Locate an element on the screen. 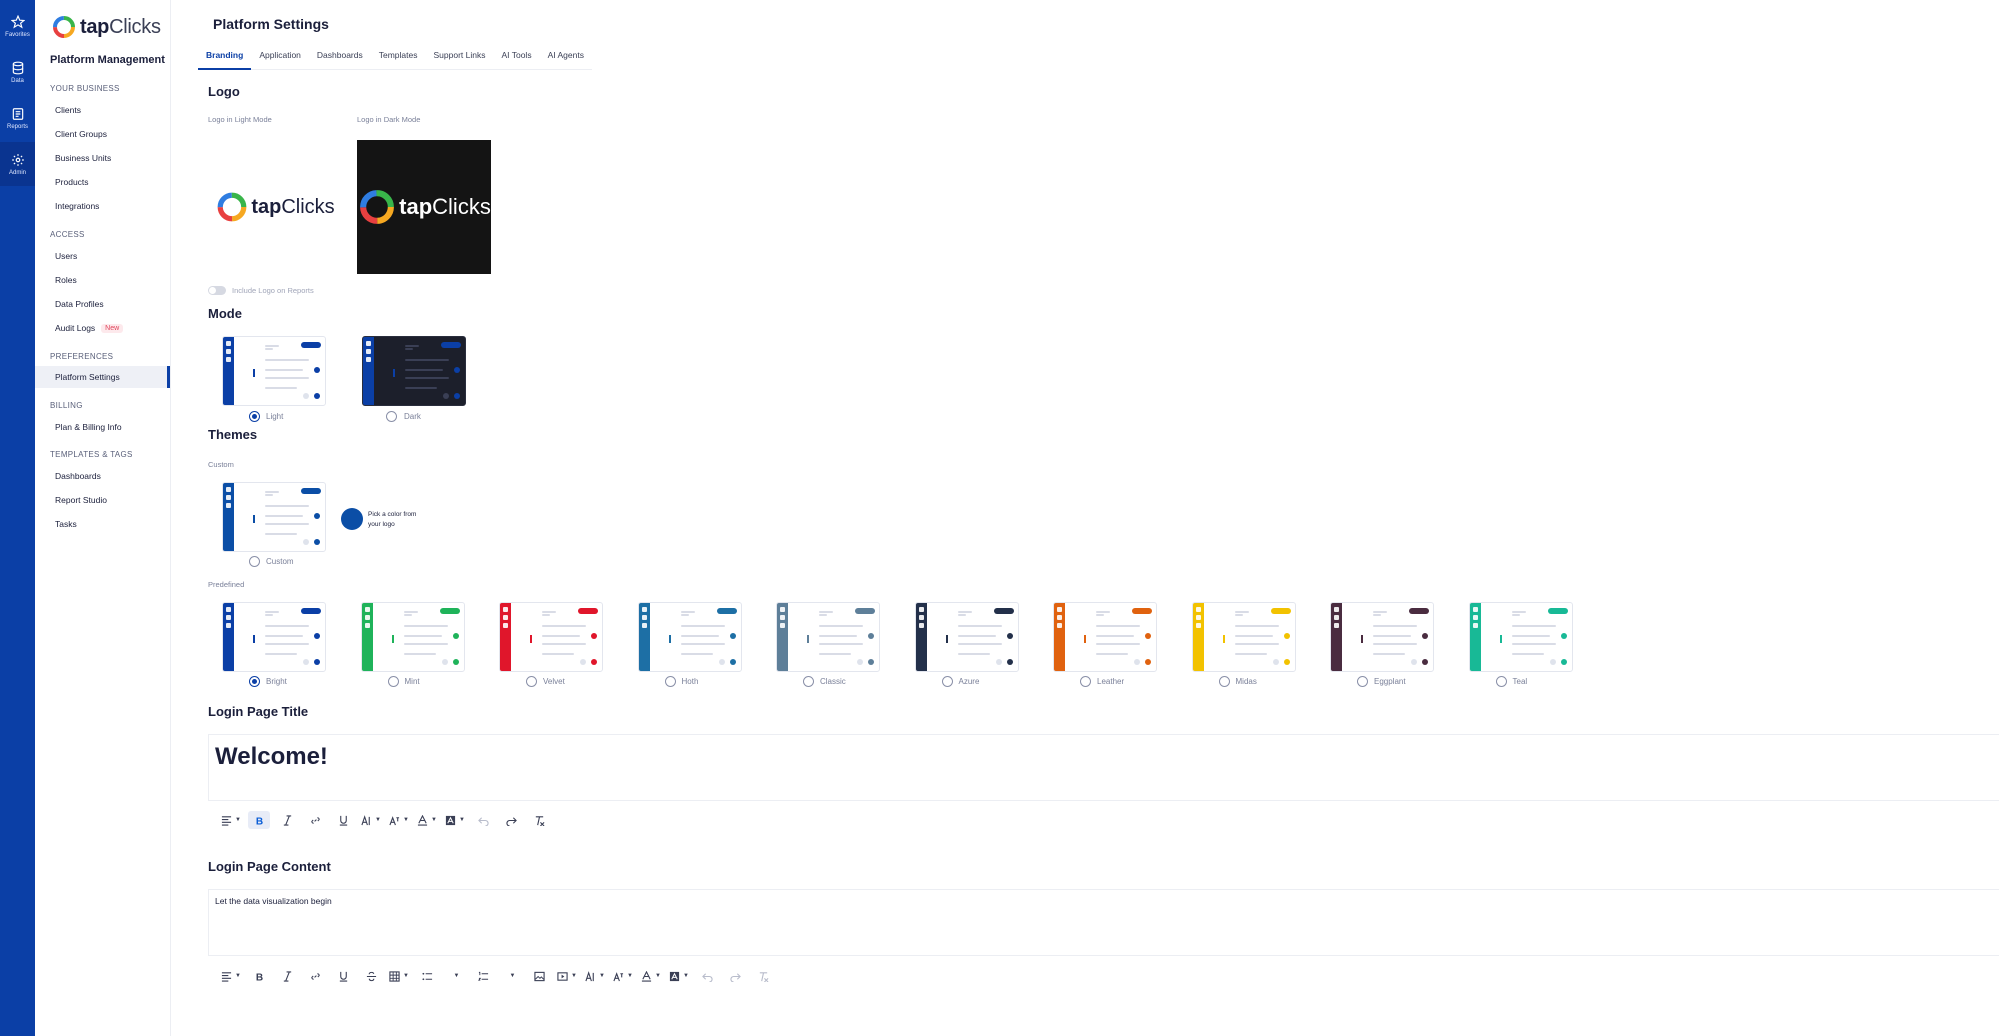 Image resolution: width=1999 pixels, height=1036 pixels. sidebar-item-dashboards: Dashboards is located at coordinates (102, 476).